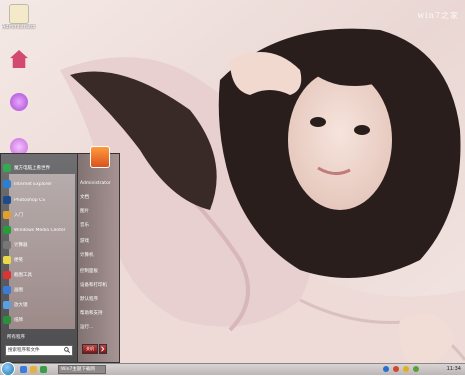  I want to click on program-item: 便笺, so click(38, 260).